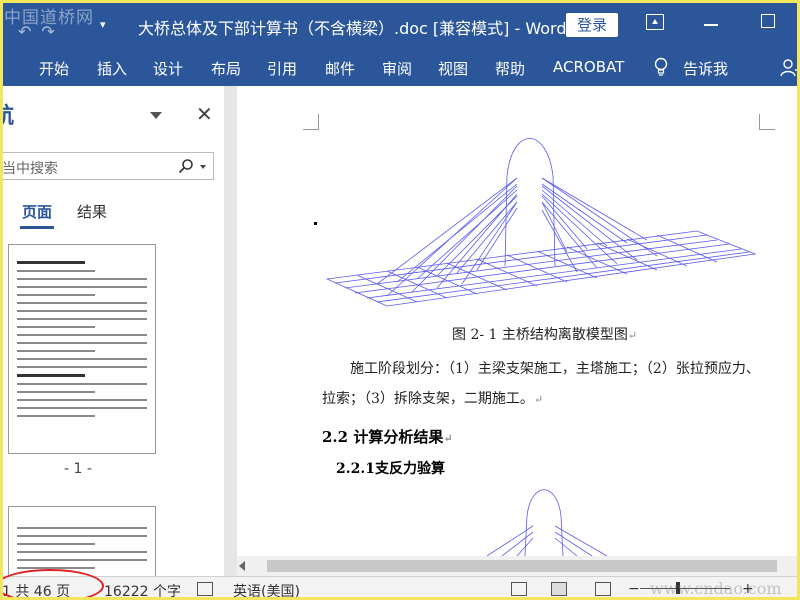  I want to click on search-options-icon, so click(203, 167).